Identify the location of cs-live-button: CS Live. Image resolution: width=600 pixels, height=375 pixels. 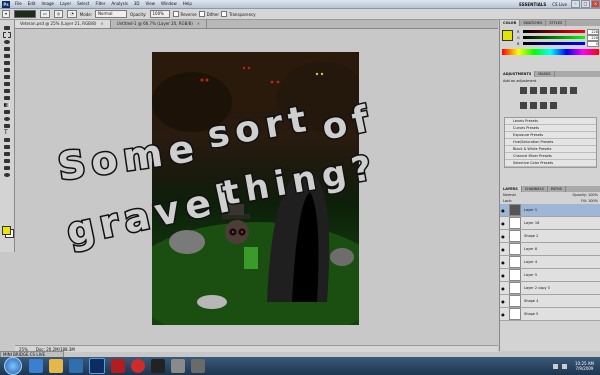
(559, 4).